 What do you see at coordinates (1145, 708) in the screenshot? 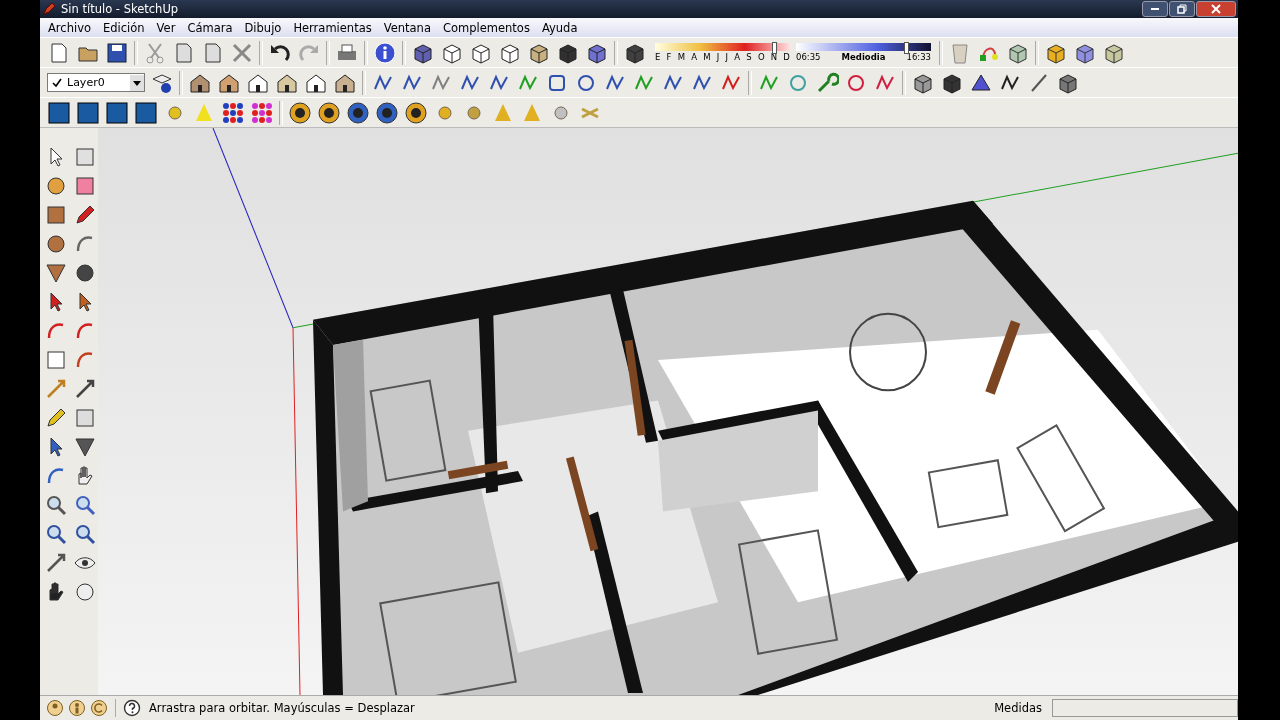
I see `measurements-field` at bounding box center [1145, 708].